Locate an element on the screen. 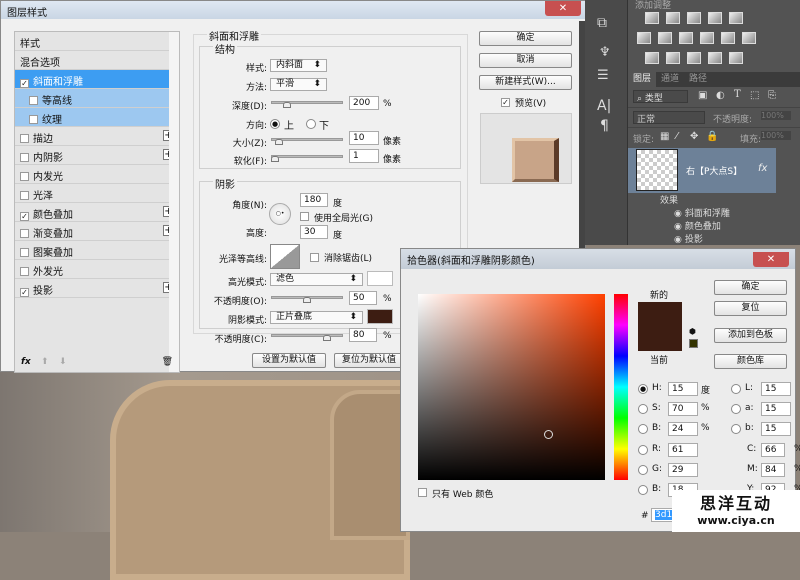  opacity-input: 100% is located at coordinates (776, 115).